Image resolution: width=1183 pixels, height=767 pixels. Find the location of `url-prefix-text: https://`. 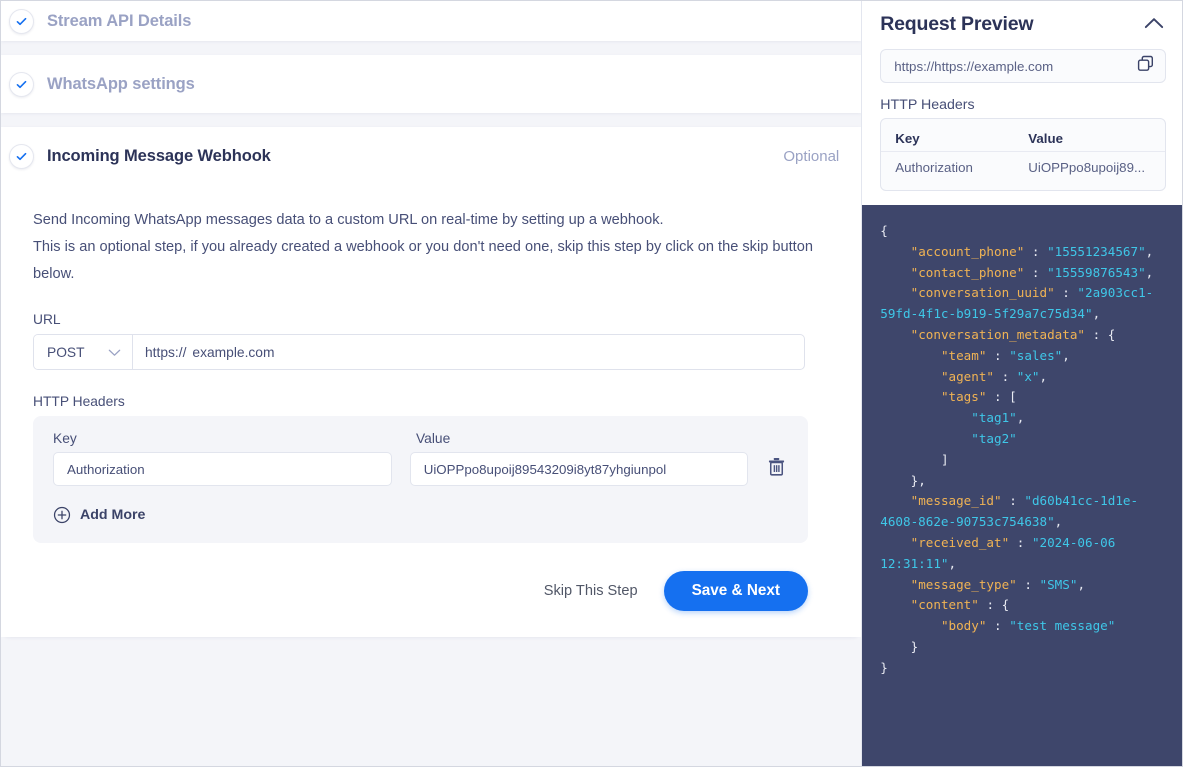

url-prefix-text: https:// is located at coordinates (166, 352).